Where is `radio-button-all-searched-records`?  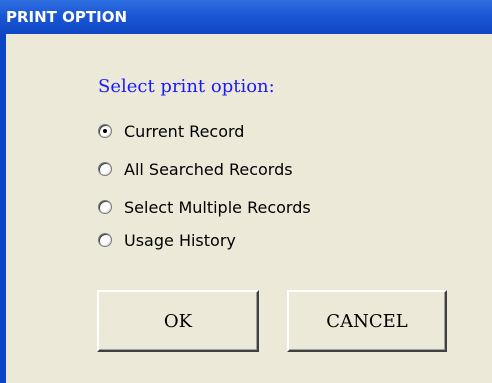
radio-button-all-searched-records is located at coordinates (105, 169).